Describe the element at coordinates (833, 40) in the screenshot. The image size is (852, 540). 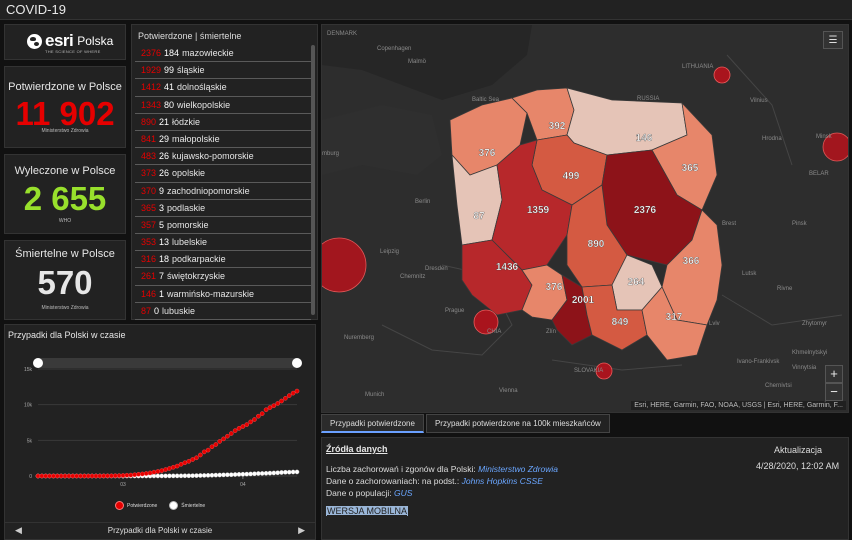
I see `legend-list-button: ☰` at that location.